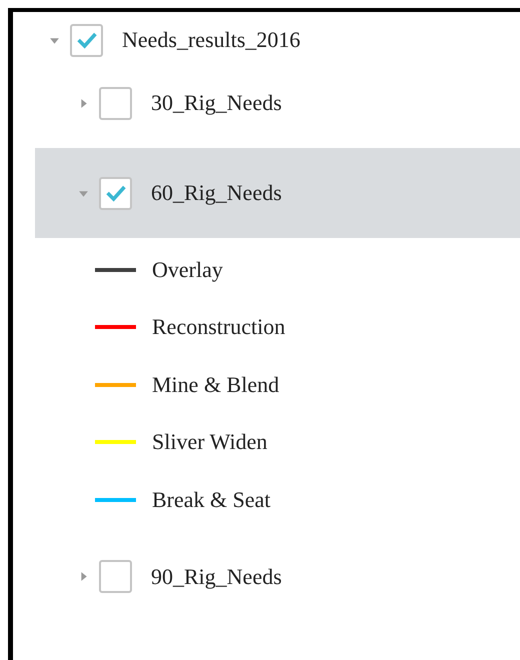  I want to click on selected-layer-row: 60_Rig_Needs, so click(277, 193).